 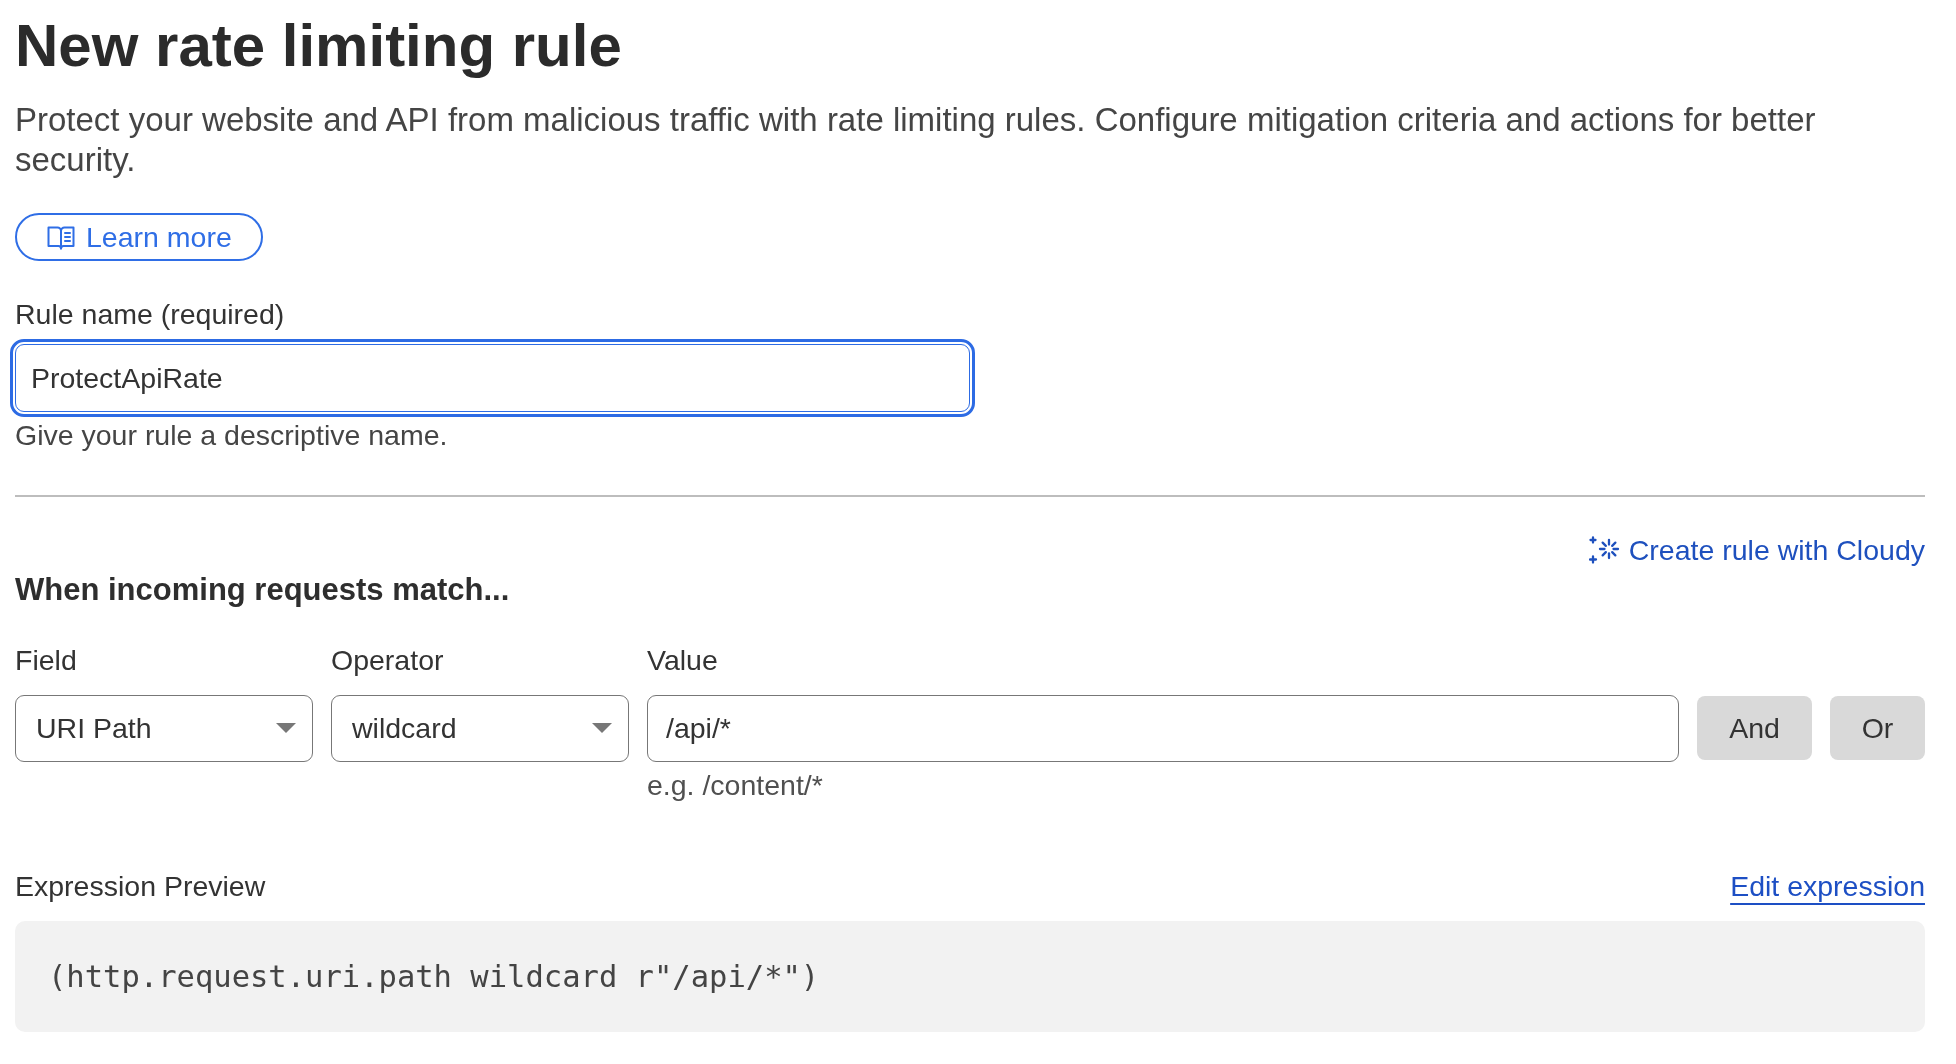 What do you see at coordinates (61, 237) in the screenshot?
I see `book-icon` at bounding box center [61, 237].